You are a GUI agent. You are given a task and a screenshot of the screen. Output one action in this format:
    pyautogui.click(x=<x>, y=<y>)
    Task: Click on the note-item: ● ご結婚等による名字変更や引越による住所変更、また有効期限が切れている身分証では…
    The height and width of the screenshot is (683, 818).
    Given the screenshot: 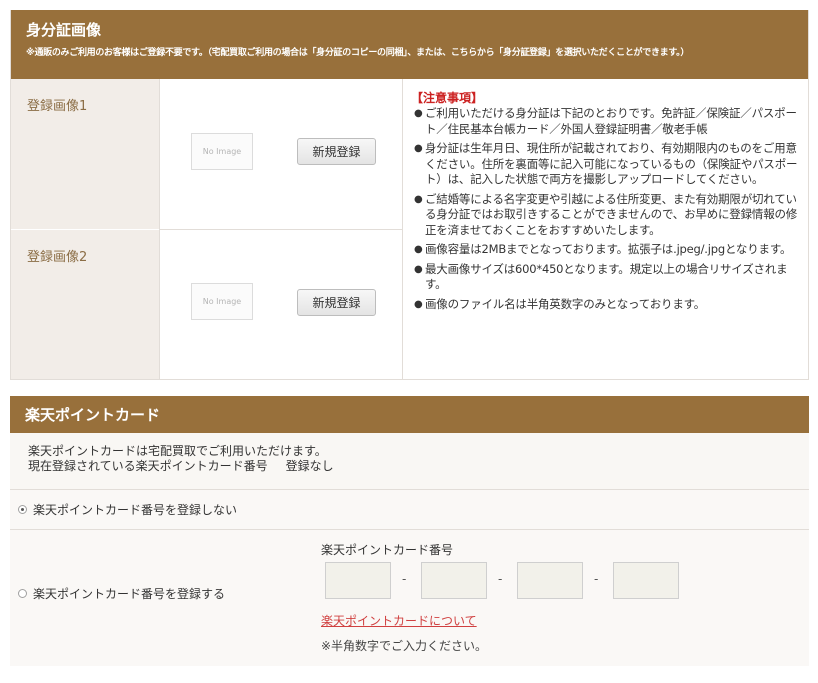 What is the action you would take?
    pyautogui.click(x=606, y=214)
    